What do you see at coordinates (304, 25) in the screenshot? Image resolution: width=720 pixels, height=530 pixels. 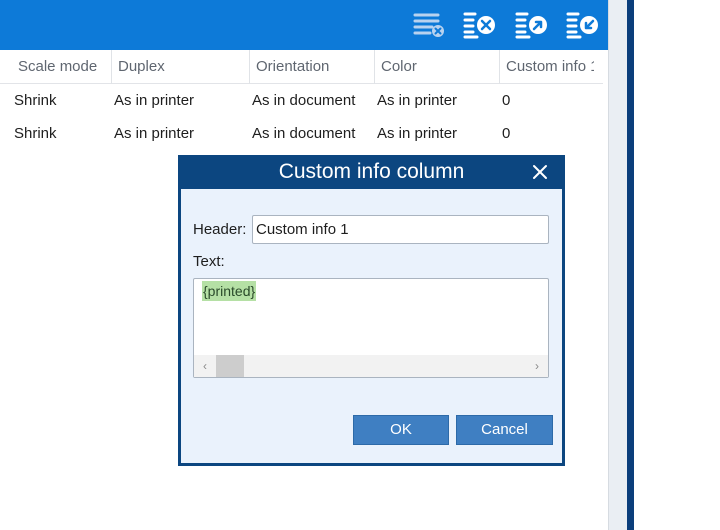 I see `toolbar` at bounding box center [304, 25].